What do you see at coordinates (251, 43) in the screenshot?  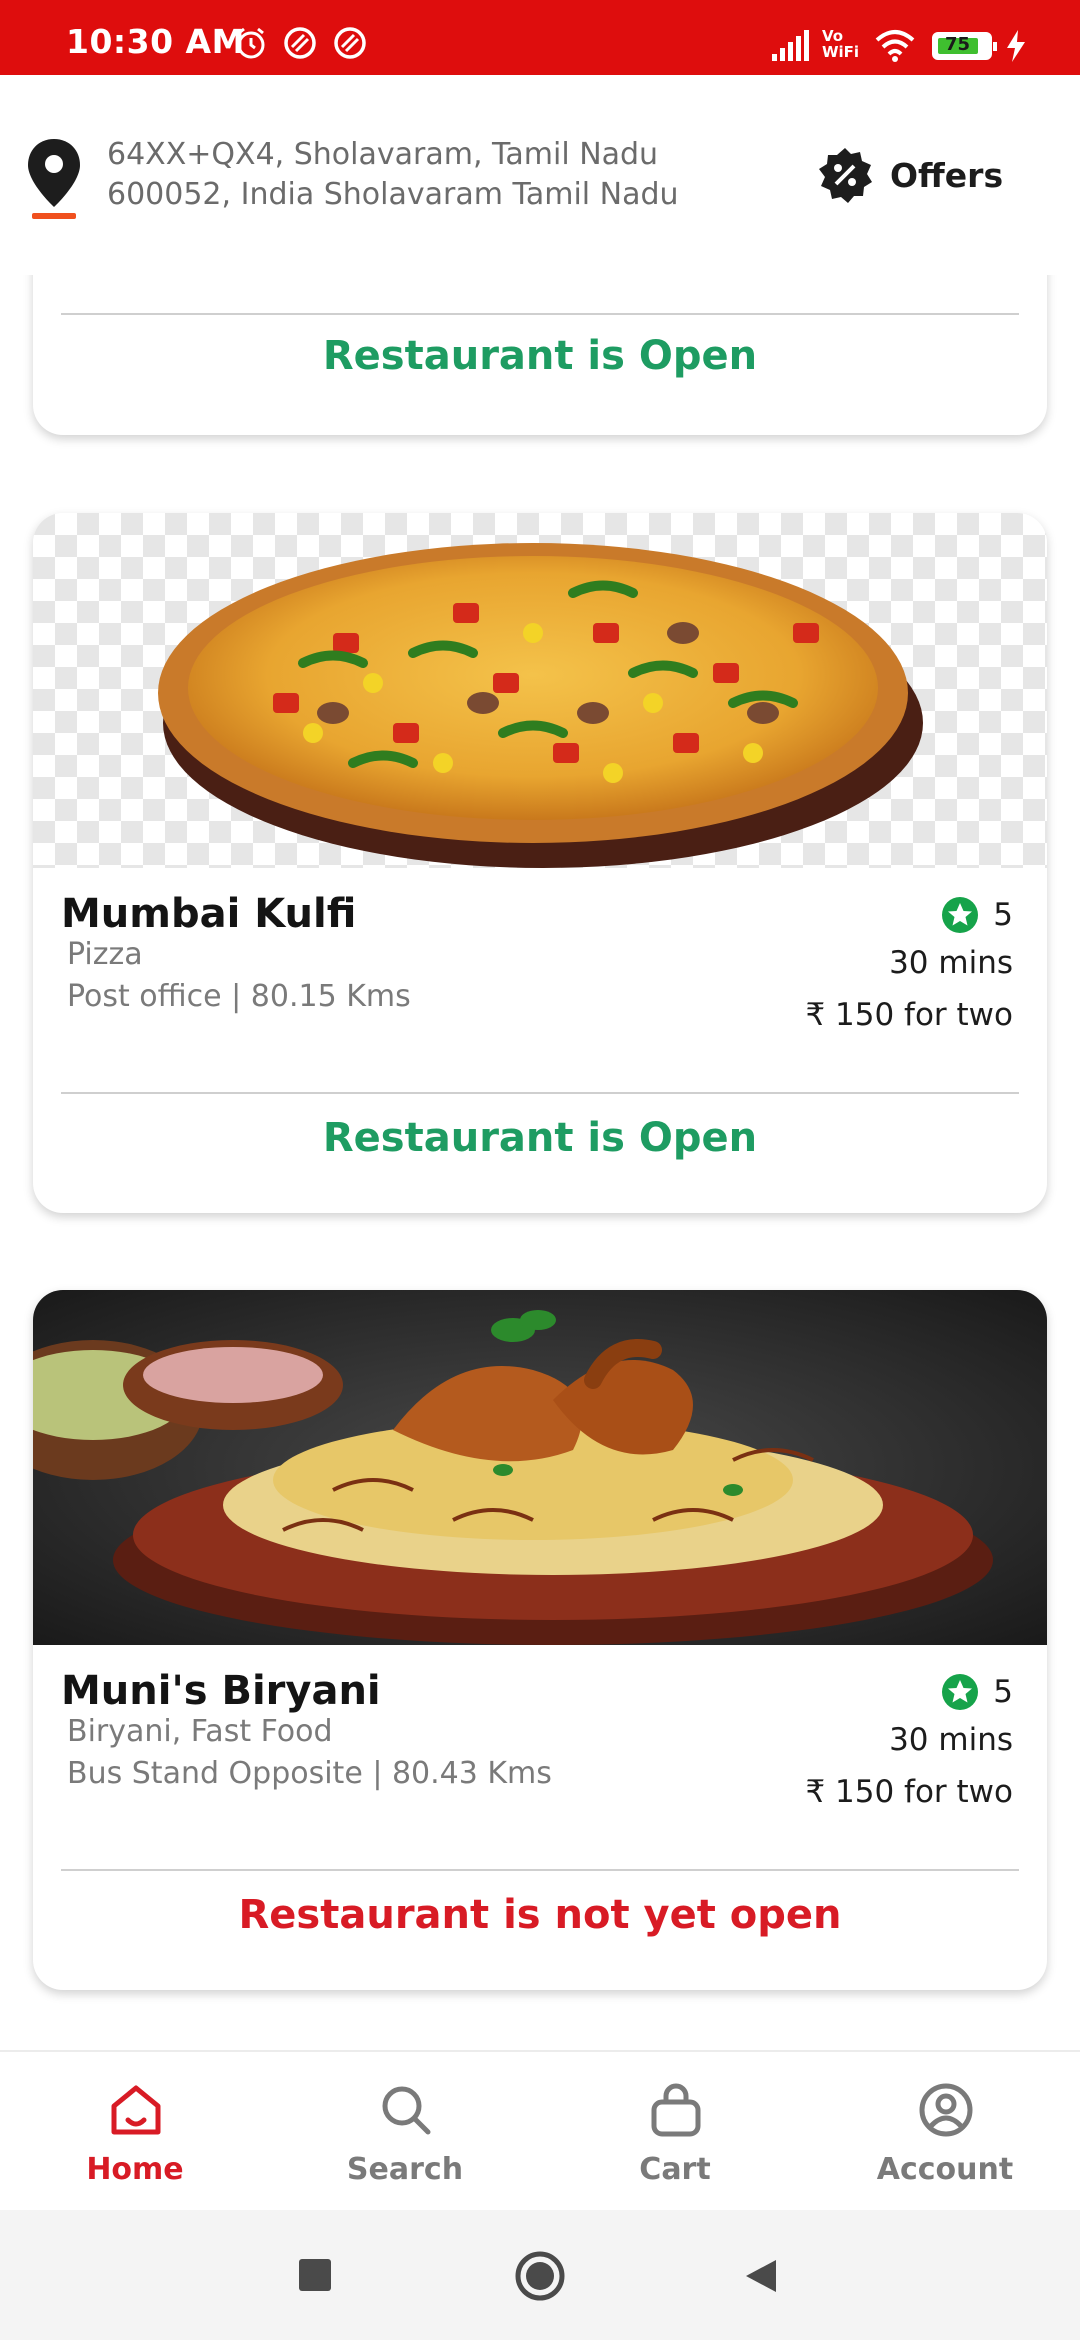 I see `alarm-icon` at bounding box center [251, 43].